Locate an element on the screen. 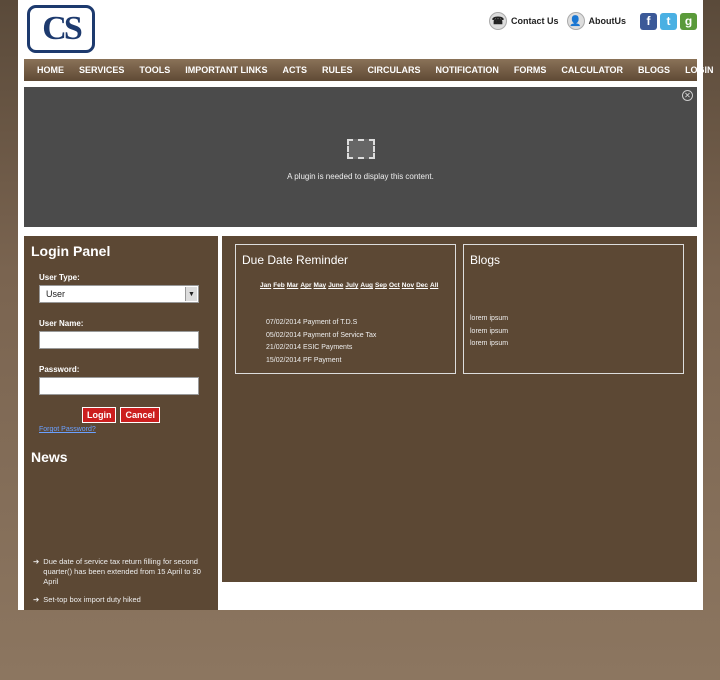 The width and height of the screenshot is (720, 680). blogs-title: Blogs is located at coordinates (485, 260).